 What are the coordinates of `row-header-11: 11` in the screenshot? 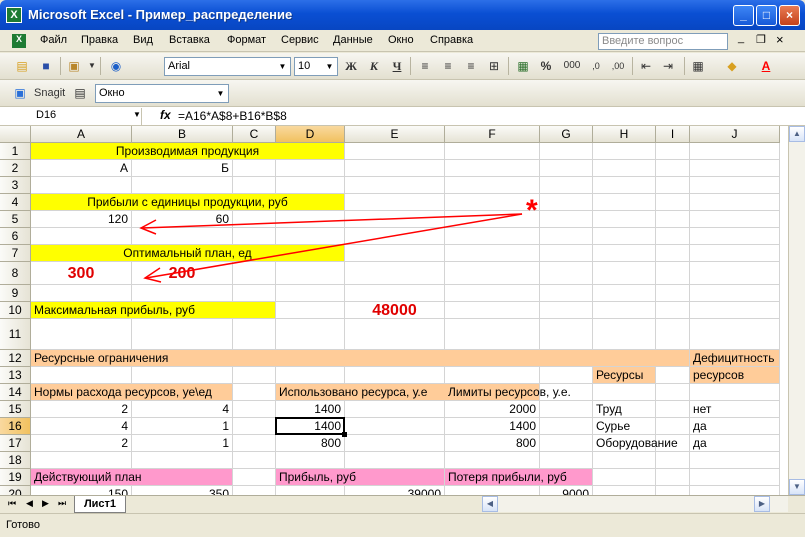 It's located at (15, 334).